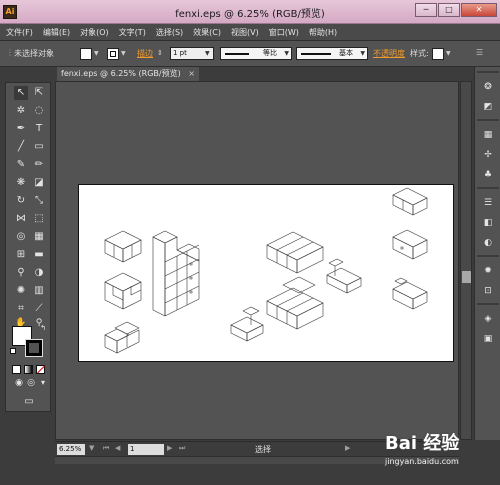 Image resolution: width=500 pixels, height=485 pixels. Describe the element at coordinates (39, 219) in the screenshot. I see `free-transform-tool-icon: ⬚` at that location.